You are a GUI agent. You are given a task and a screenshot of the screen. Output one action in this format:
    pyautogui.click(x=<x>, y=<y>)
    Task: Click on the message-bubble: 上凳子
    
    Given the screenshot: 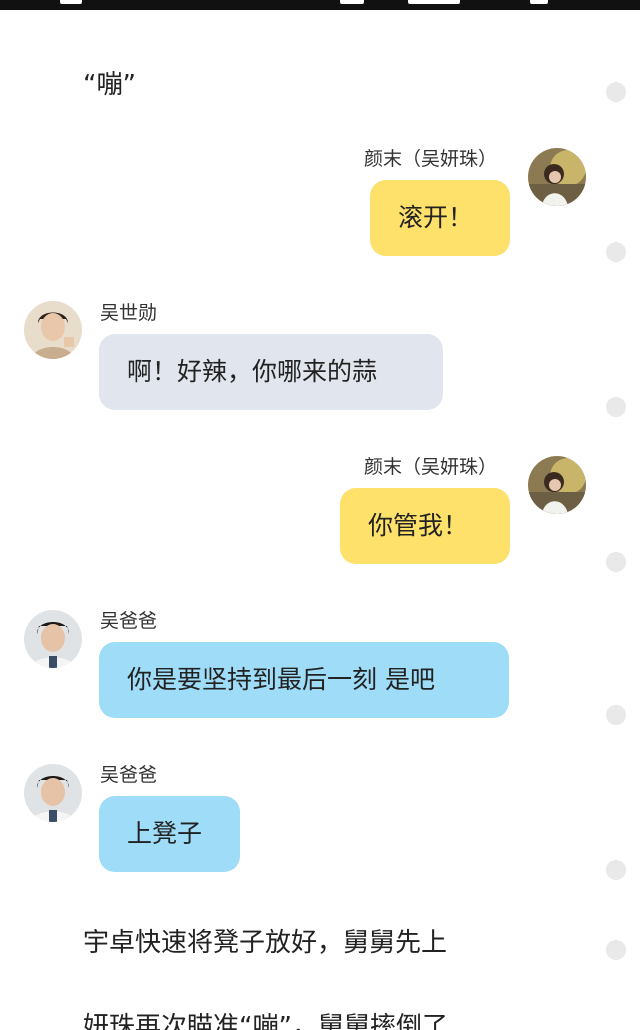 What is the action you would take?
    pyautogui.click(x=169, y=834)
    